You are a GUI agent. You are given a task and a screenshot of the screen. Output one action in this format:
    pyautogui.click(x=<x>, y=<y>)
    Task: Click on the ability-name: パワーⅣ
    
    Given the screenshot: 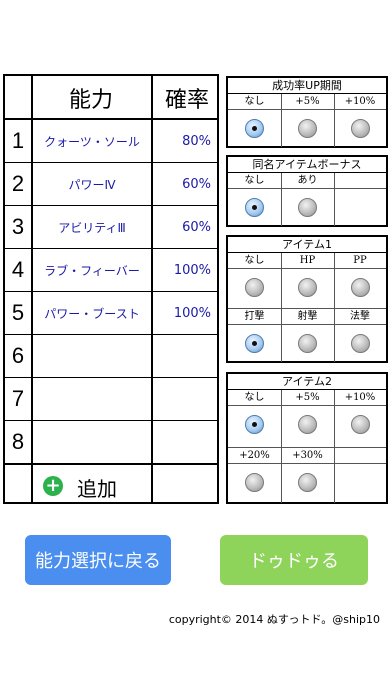 What is the action you would take?
    pyautogui.click(x=92, y=184)
    